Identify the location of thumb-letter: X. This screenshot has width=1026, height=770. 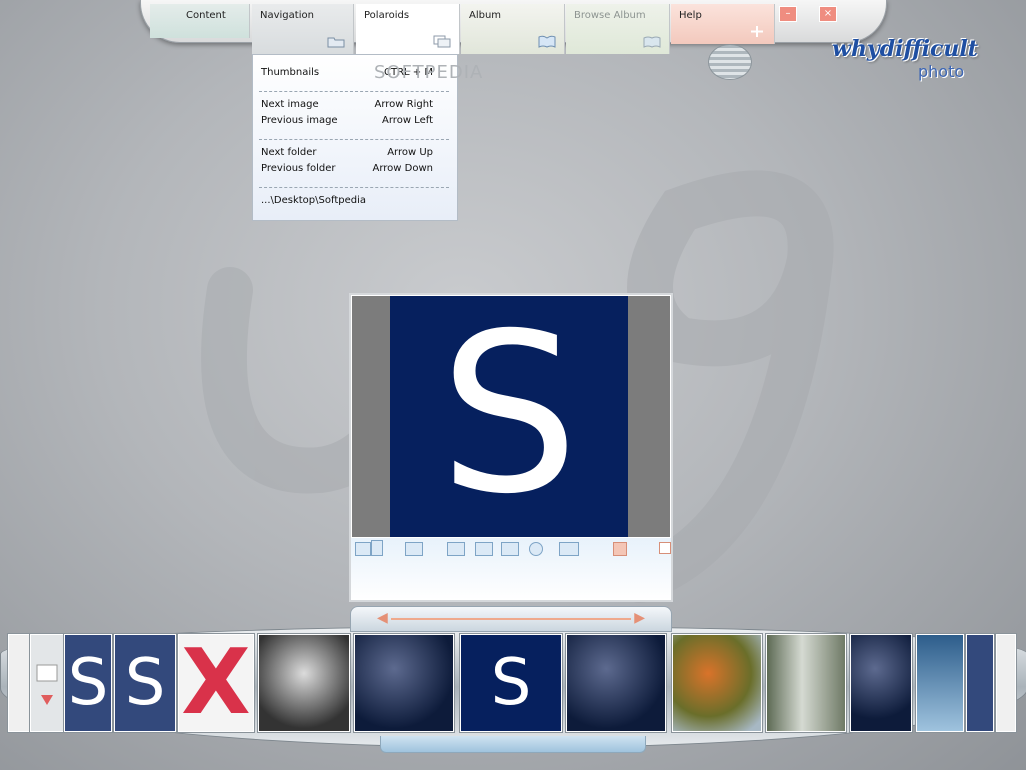
(216, 683).